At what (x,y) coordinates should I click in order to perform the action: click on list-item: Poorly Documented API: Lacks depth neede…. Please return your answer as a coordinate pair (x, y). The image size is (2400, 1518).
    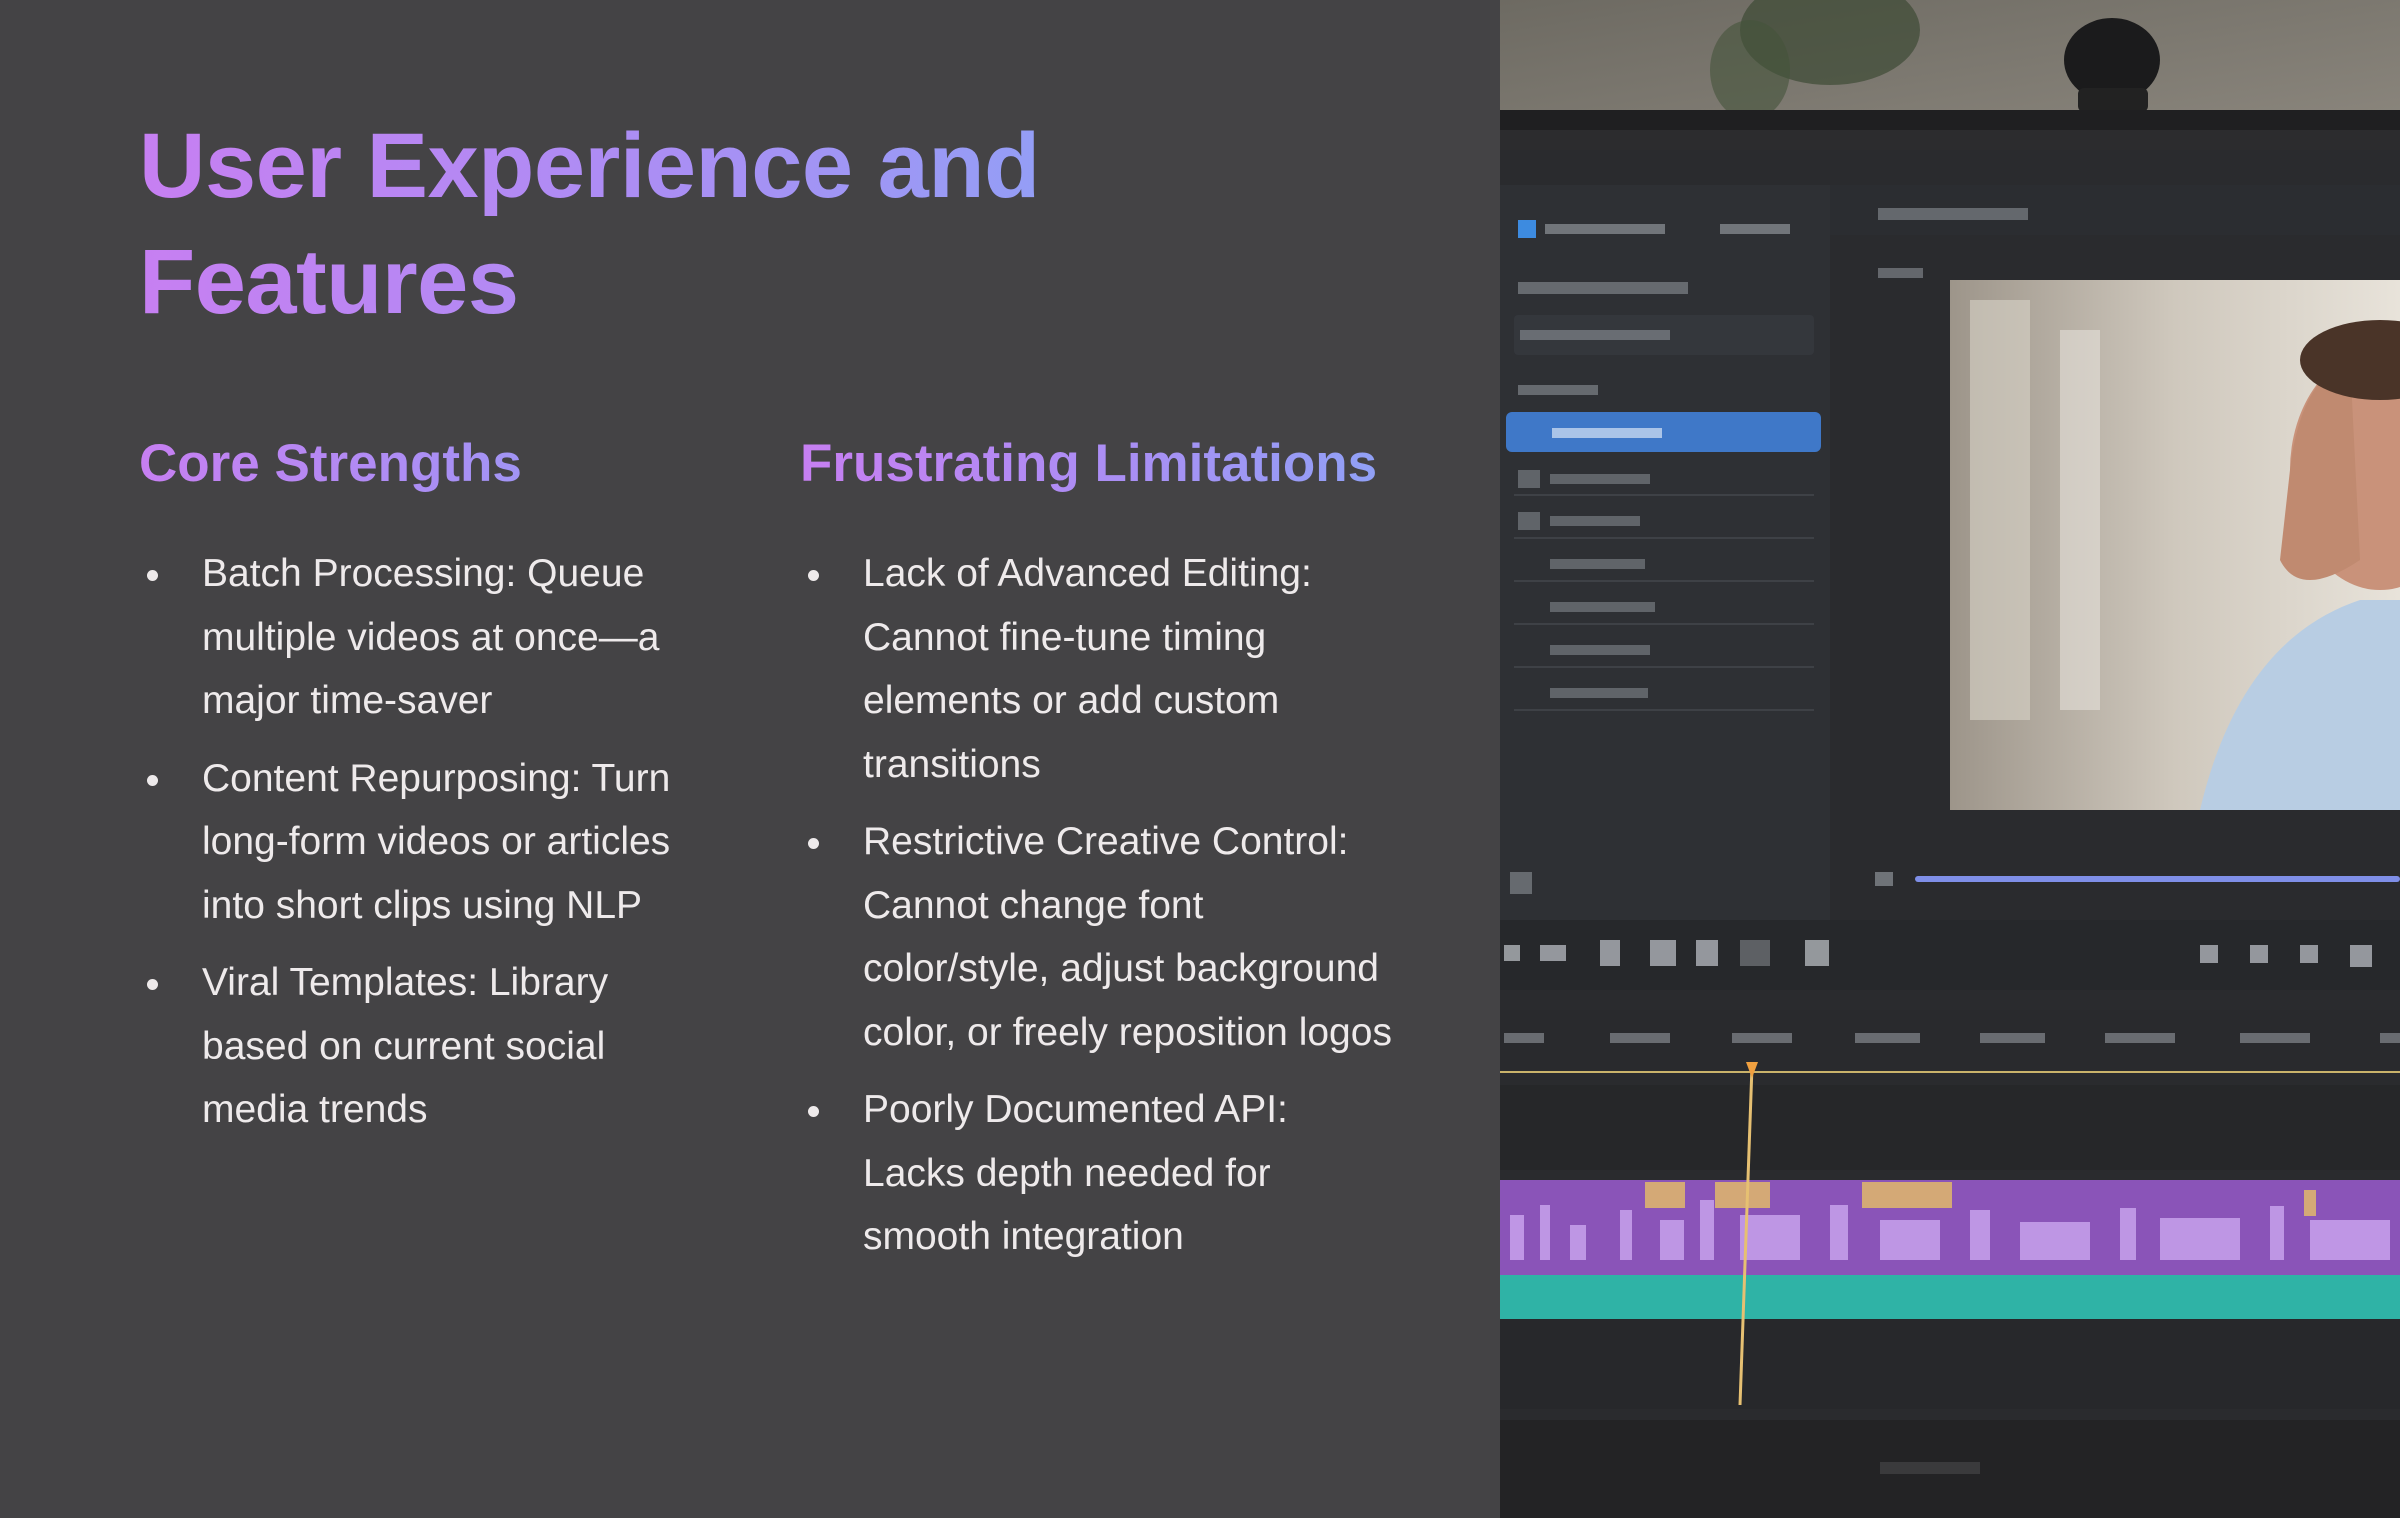
    Looking at the image, I should click on (1100, 1173).